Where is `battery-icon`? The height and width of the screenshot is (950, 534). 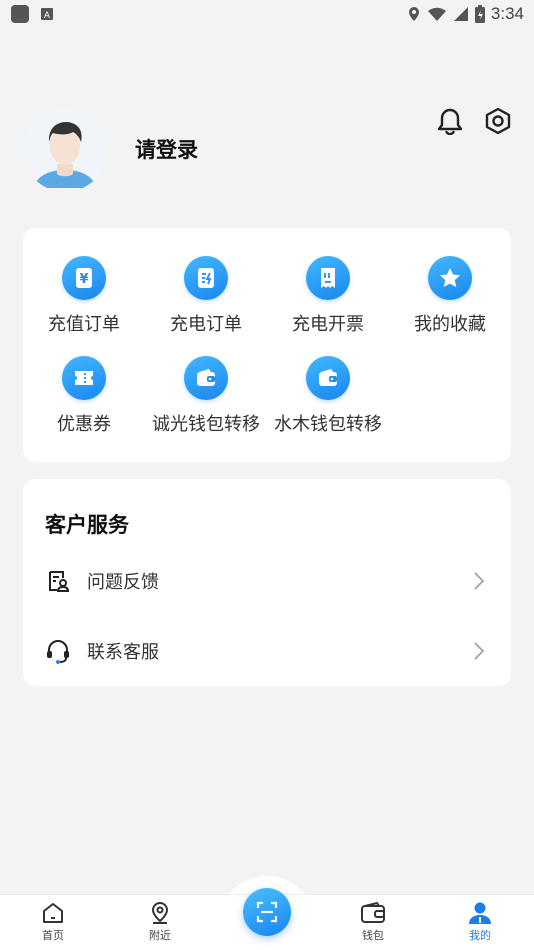 battery-icon is located at coordinates (479, 14).